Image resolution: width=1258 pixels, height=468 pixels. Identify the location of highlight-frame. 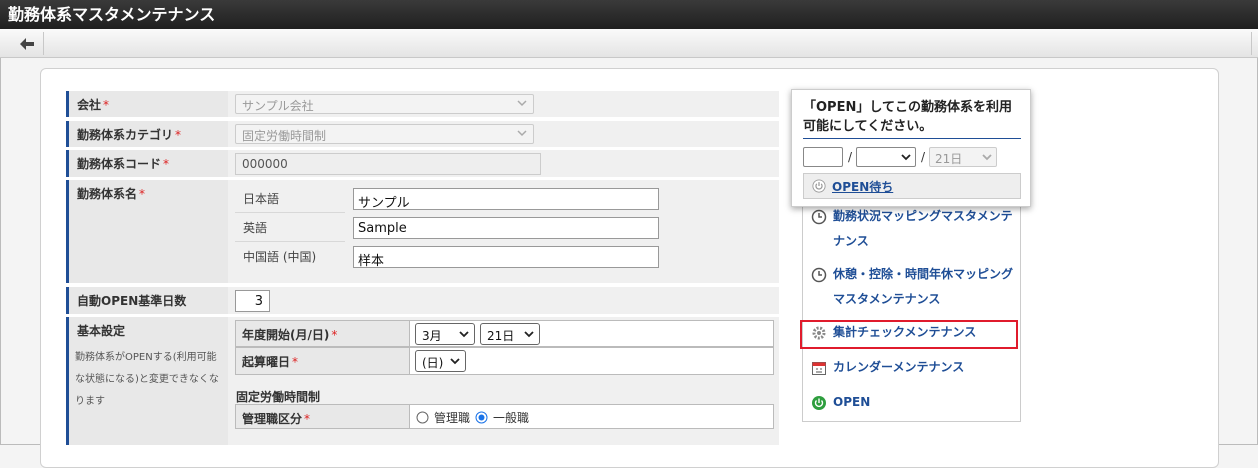
(909, 334).